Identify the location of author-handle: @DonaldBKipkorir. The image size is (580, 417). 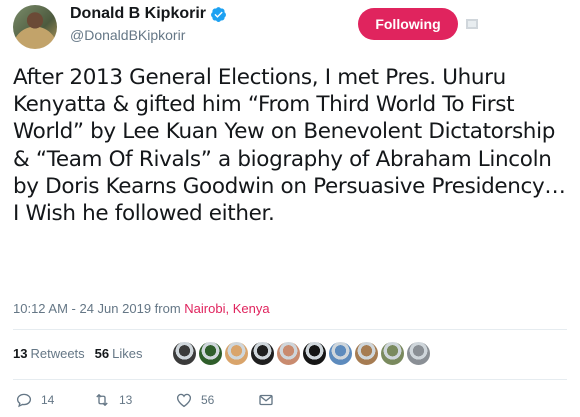
(127, 35).